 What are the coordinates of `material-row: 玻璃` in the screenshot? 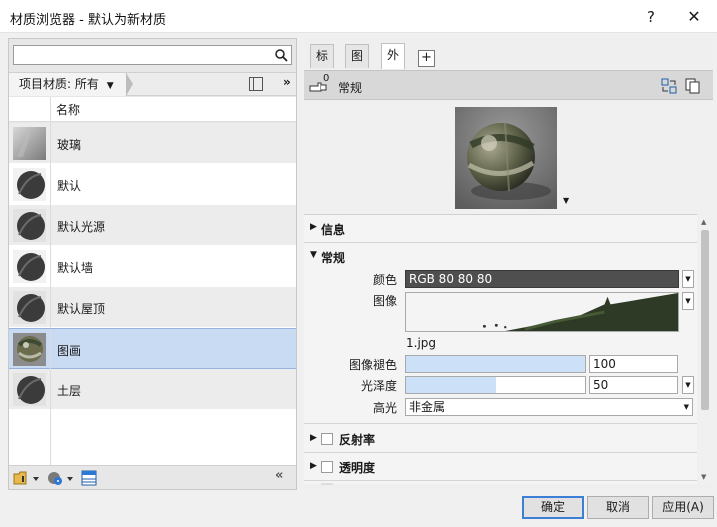 It's located at (152, 143).